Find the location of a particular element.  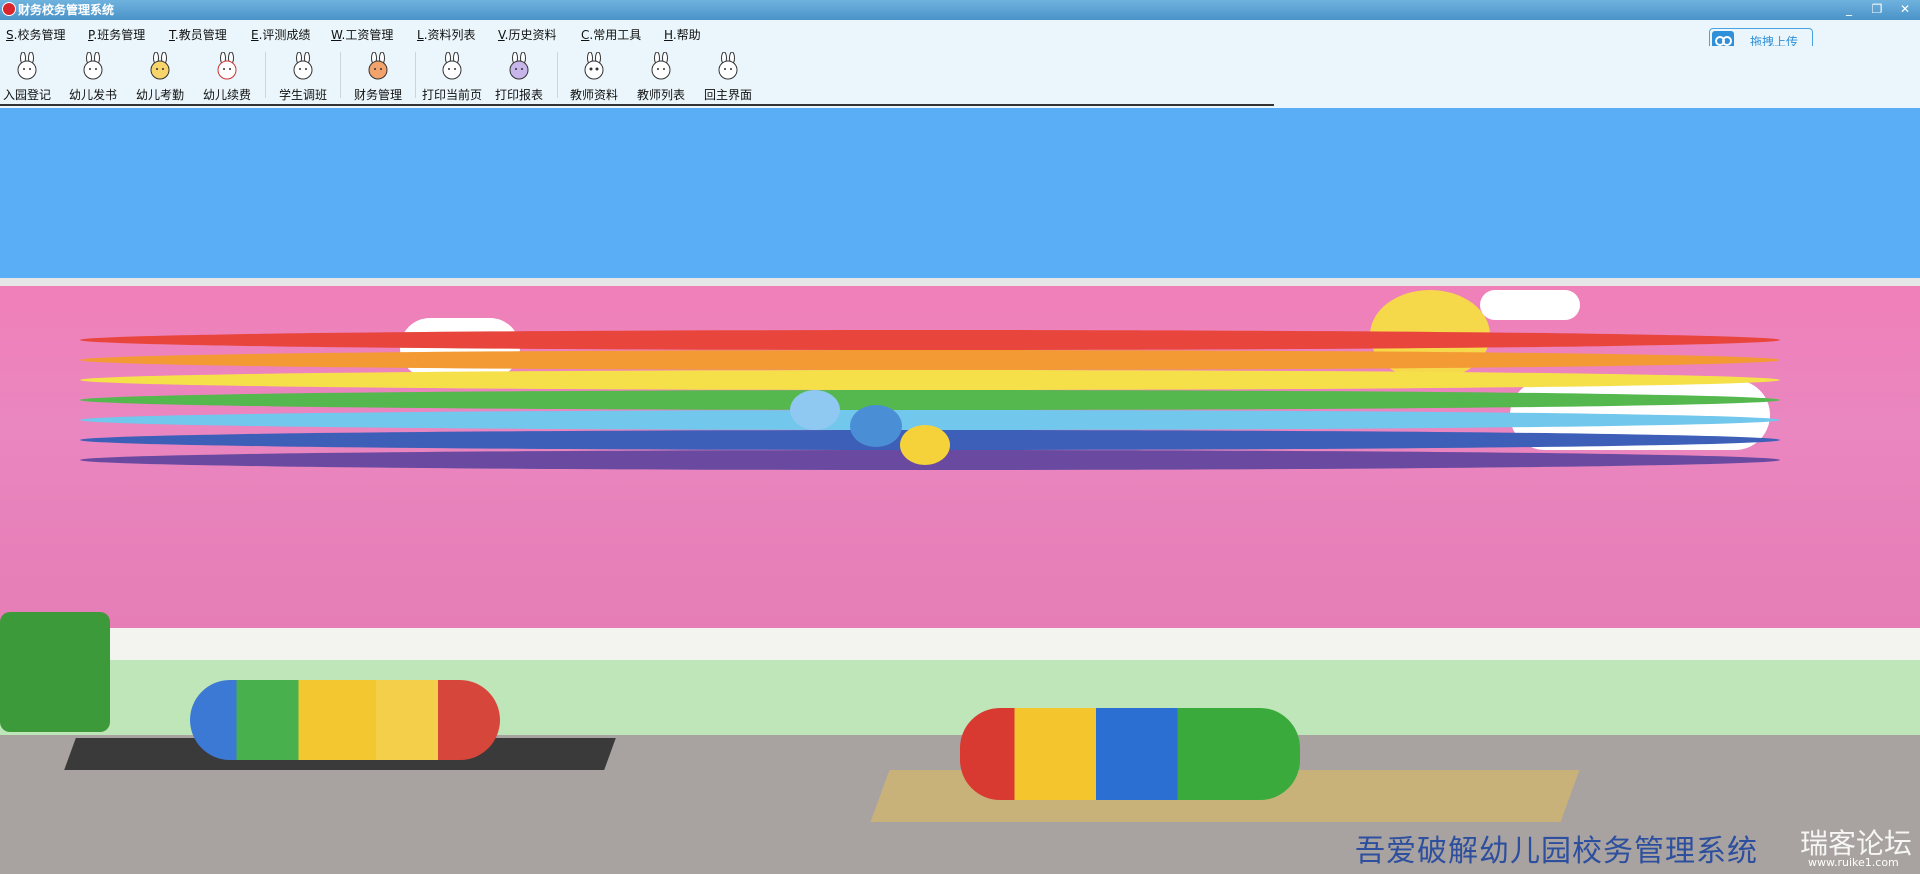

menu-key: W is located at coordinates (336, 35).